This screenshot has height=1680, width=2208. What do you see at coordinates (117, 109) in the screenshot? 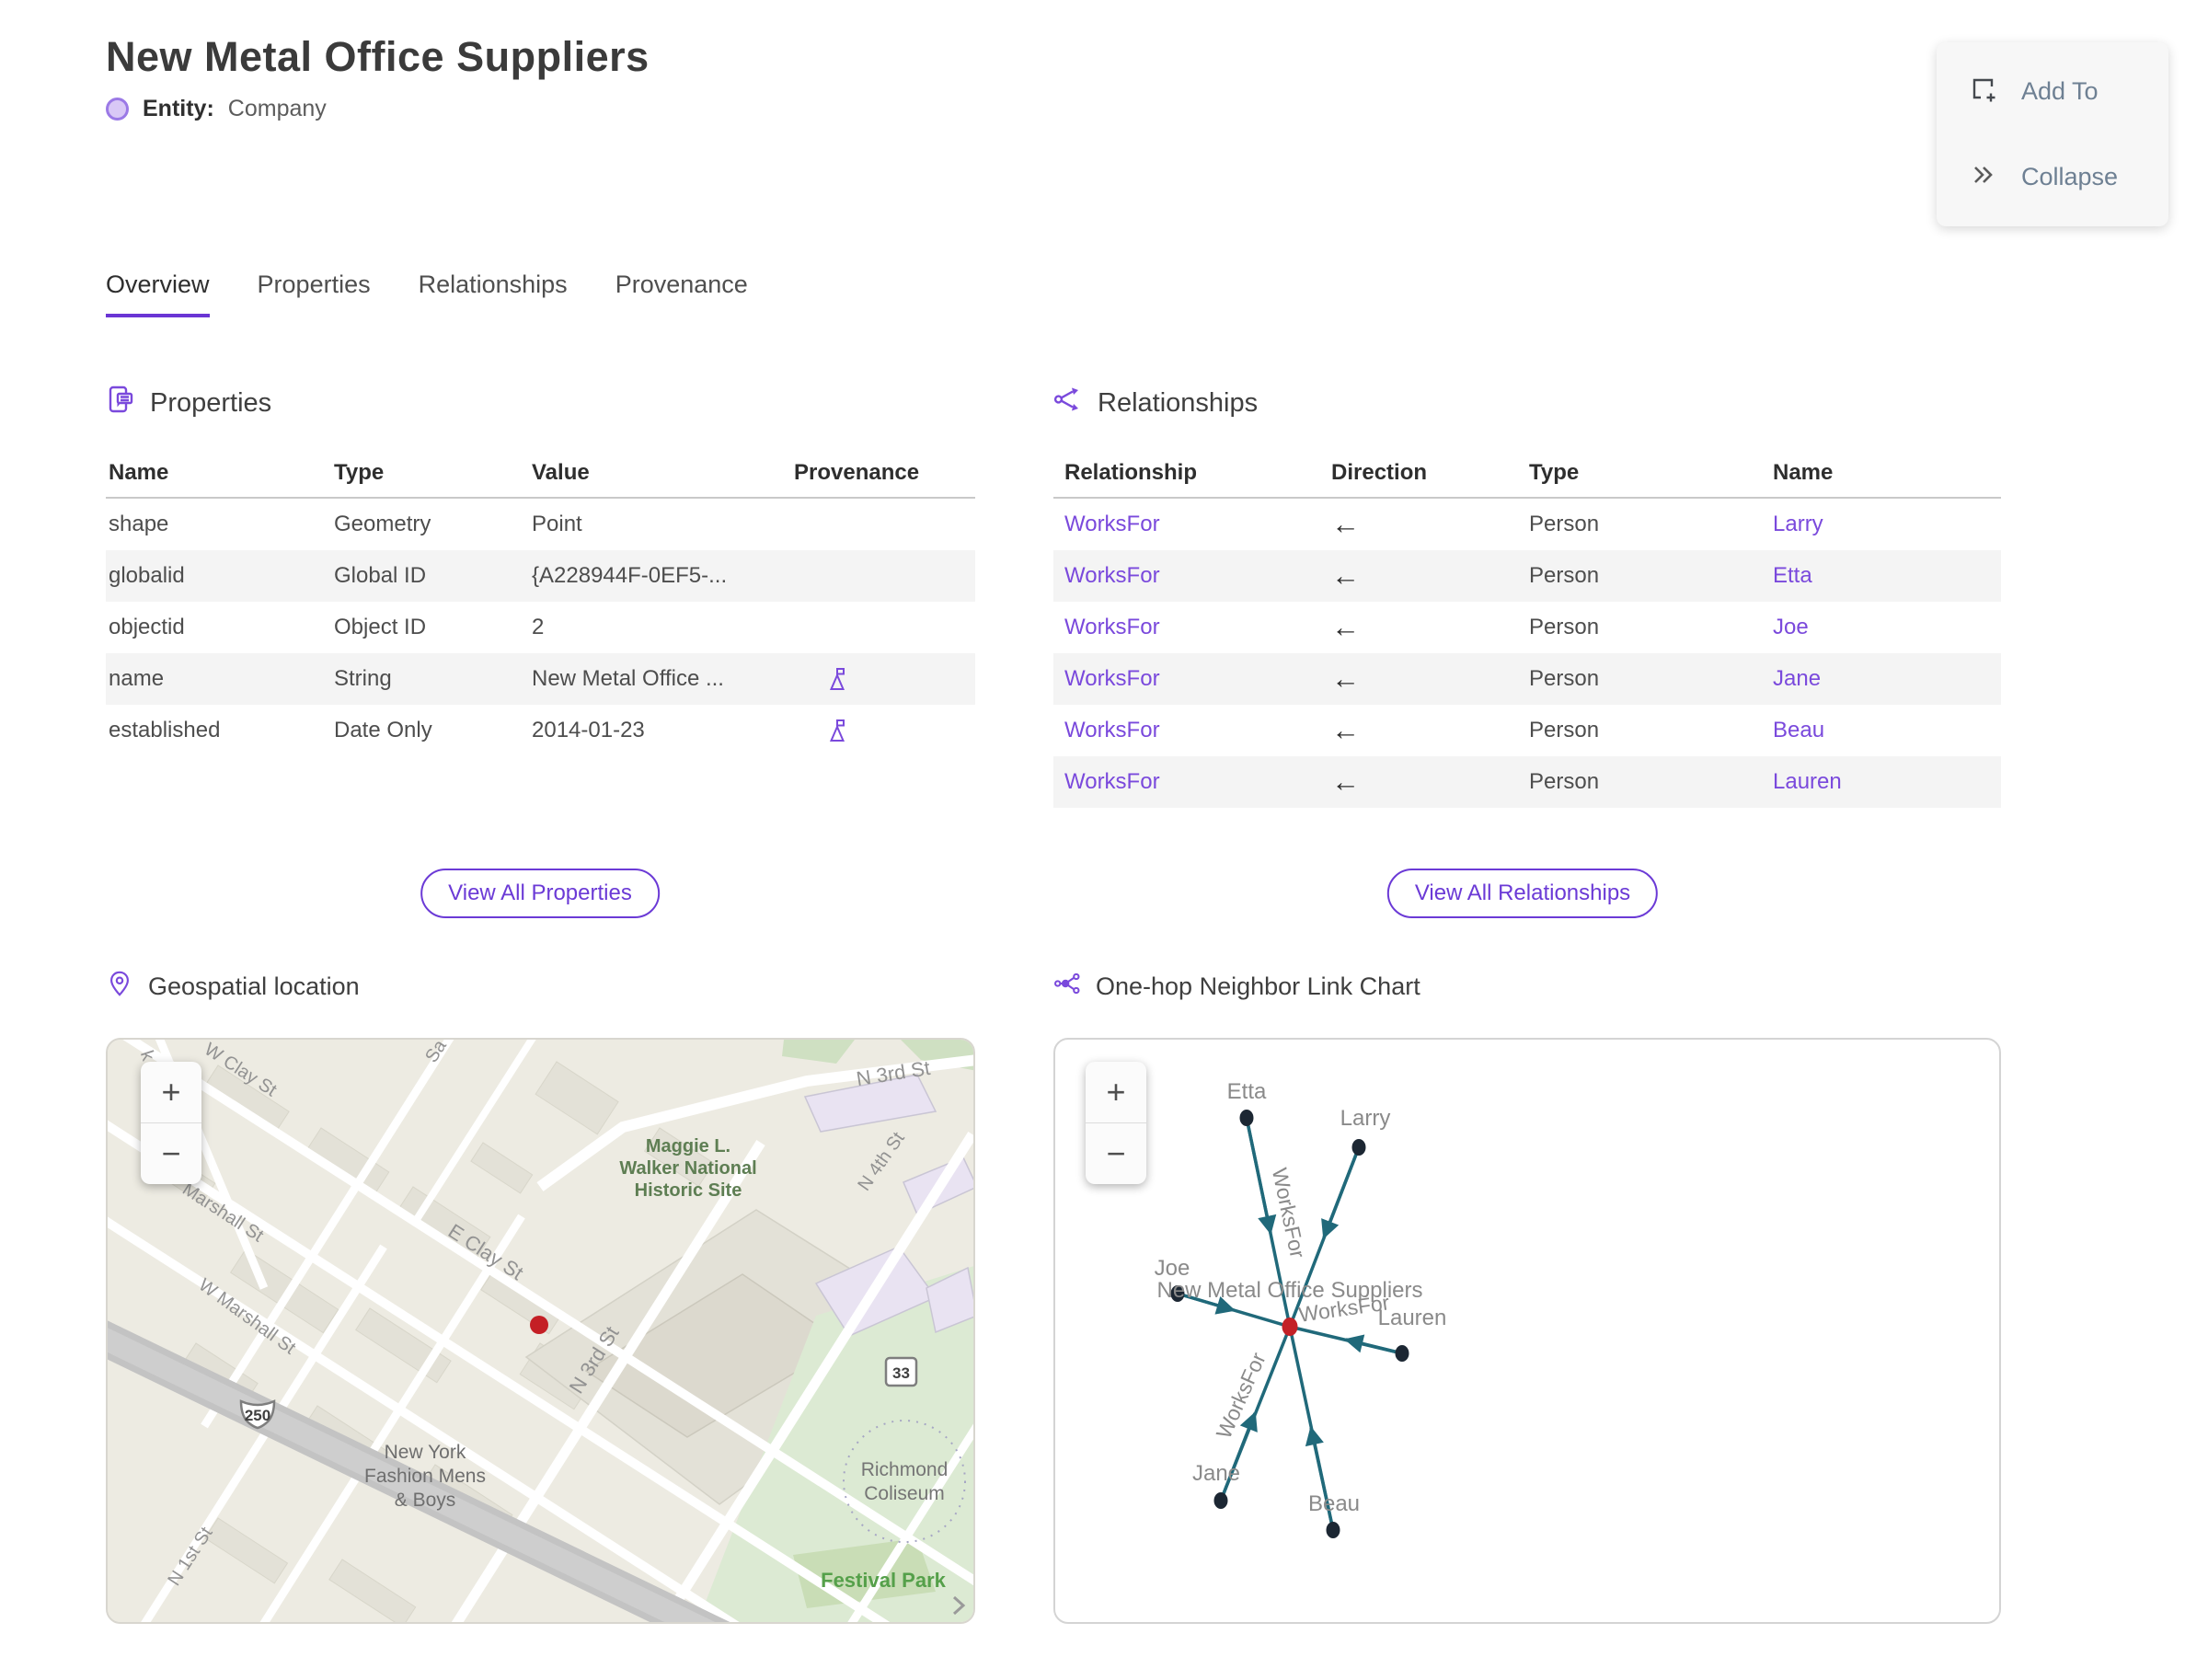
I see `entity-type-icon` at bounding box center [117, 109].